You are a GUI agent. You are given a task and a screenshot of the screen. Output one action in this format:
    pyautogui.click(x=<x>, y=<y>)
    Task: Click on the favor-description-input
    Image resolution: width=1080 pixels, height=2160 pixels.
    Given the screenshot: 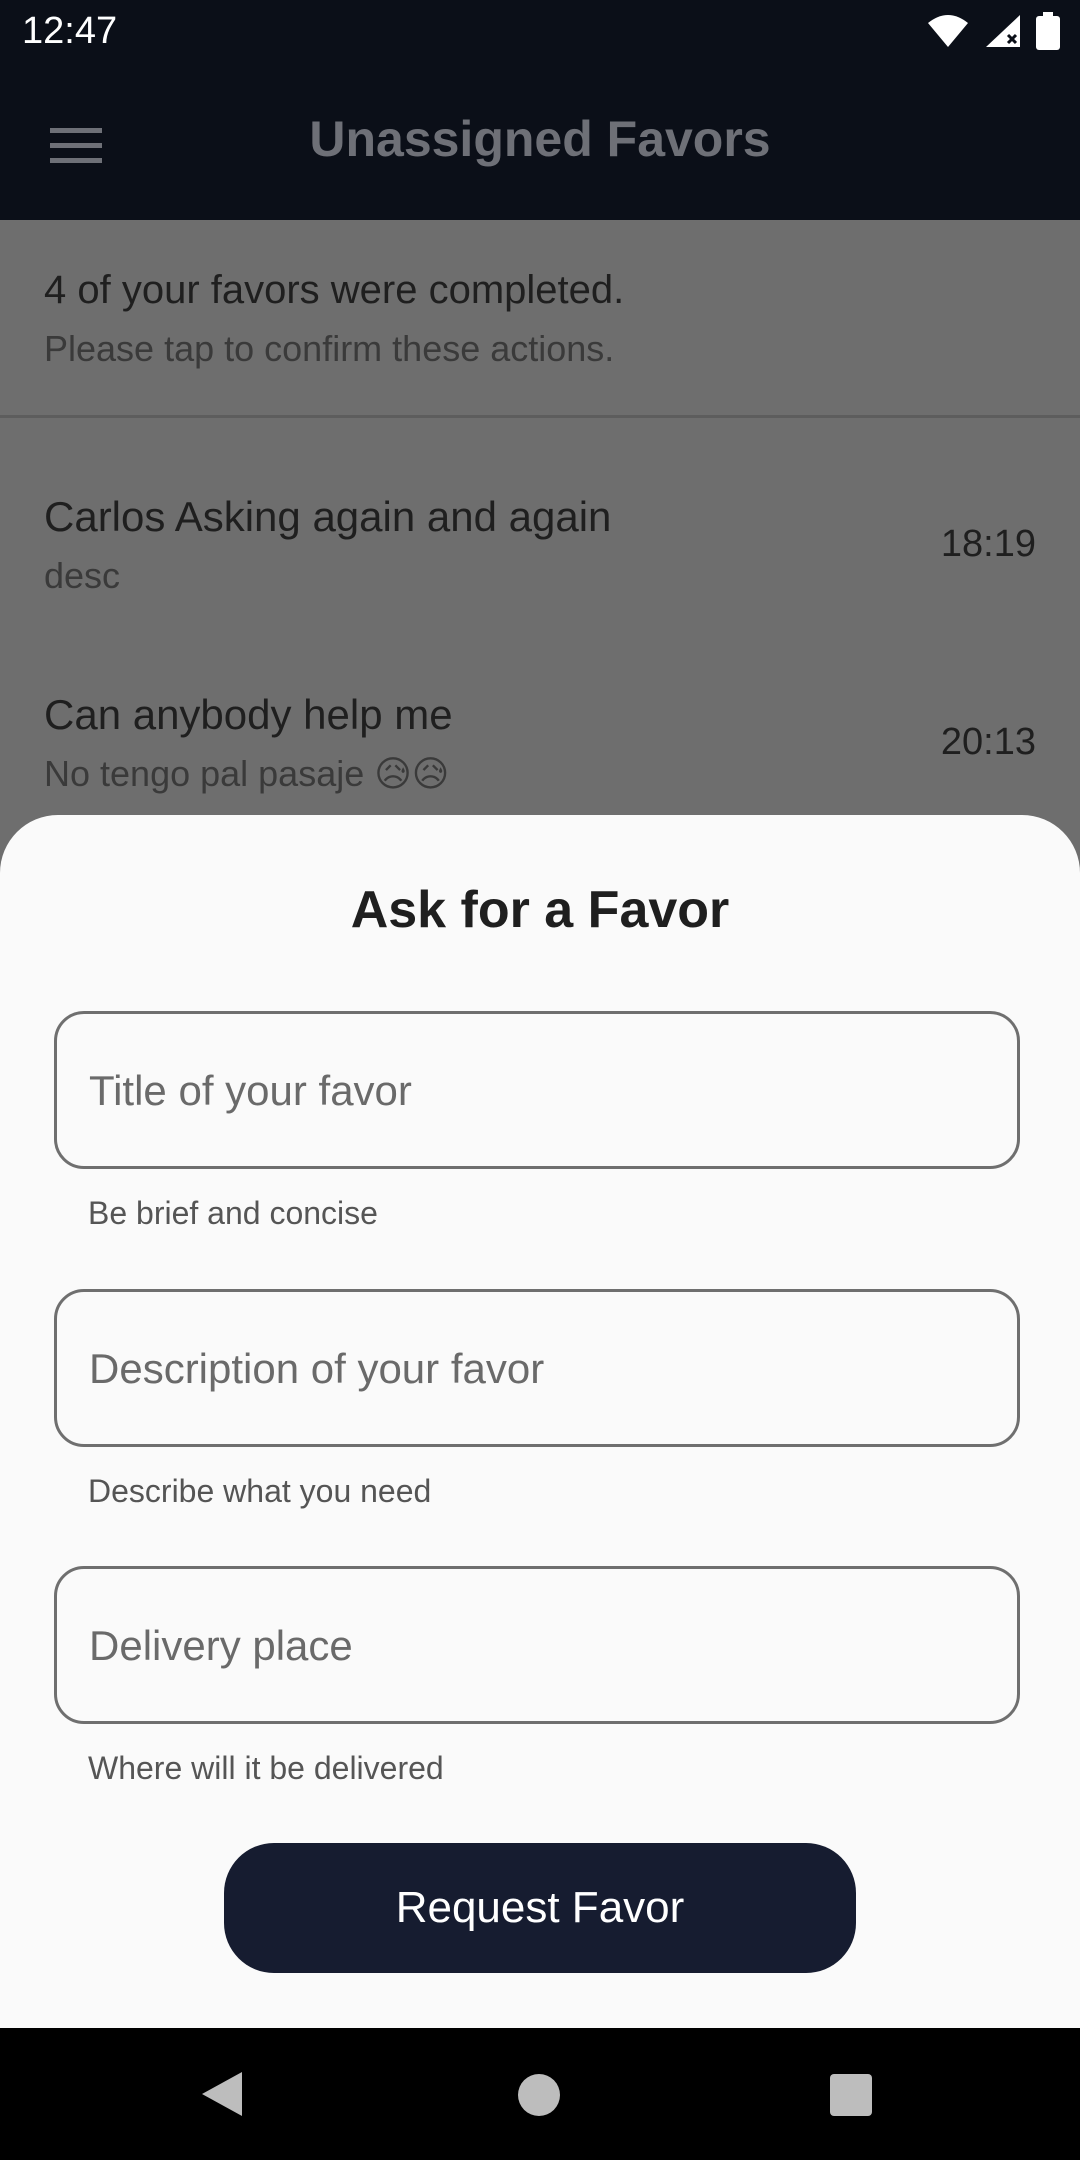 What is the action you would take?
    pyautogui.click(x=539, y=1369)
    